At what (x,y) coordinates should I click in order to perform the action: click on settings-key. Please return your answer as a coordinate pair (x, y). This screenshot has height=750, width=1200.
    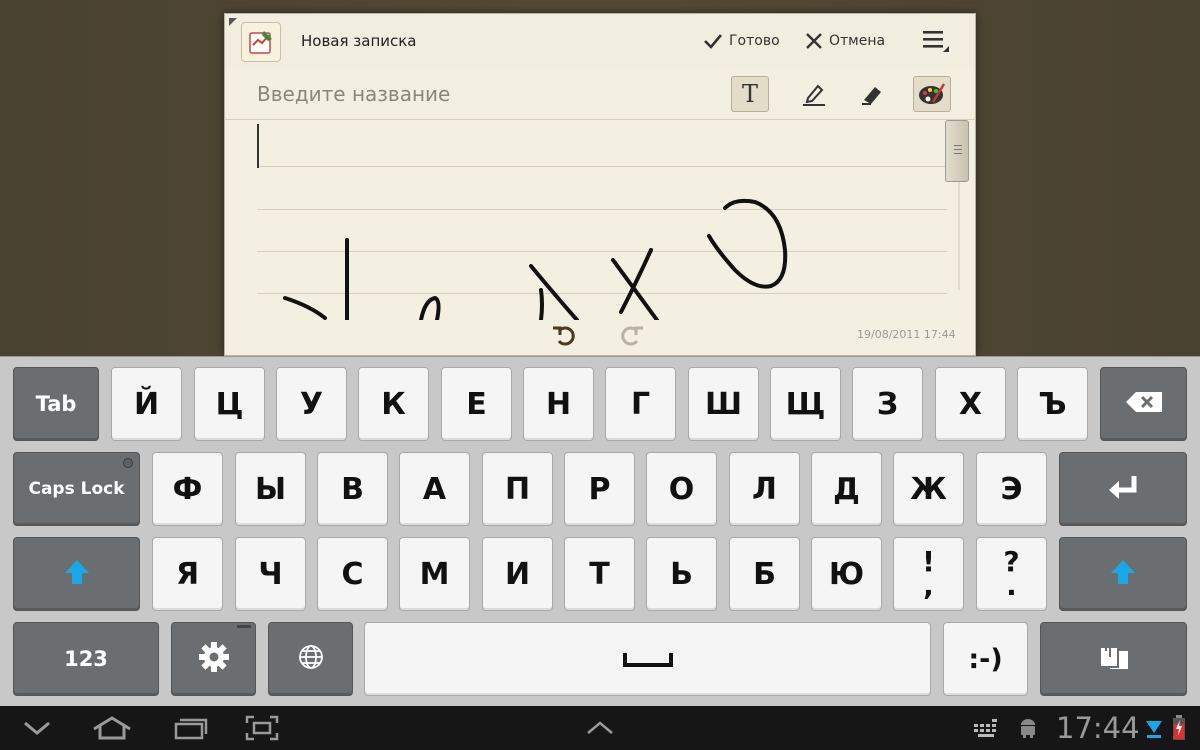
    Looking at the image, I should click on (213, 659).